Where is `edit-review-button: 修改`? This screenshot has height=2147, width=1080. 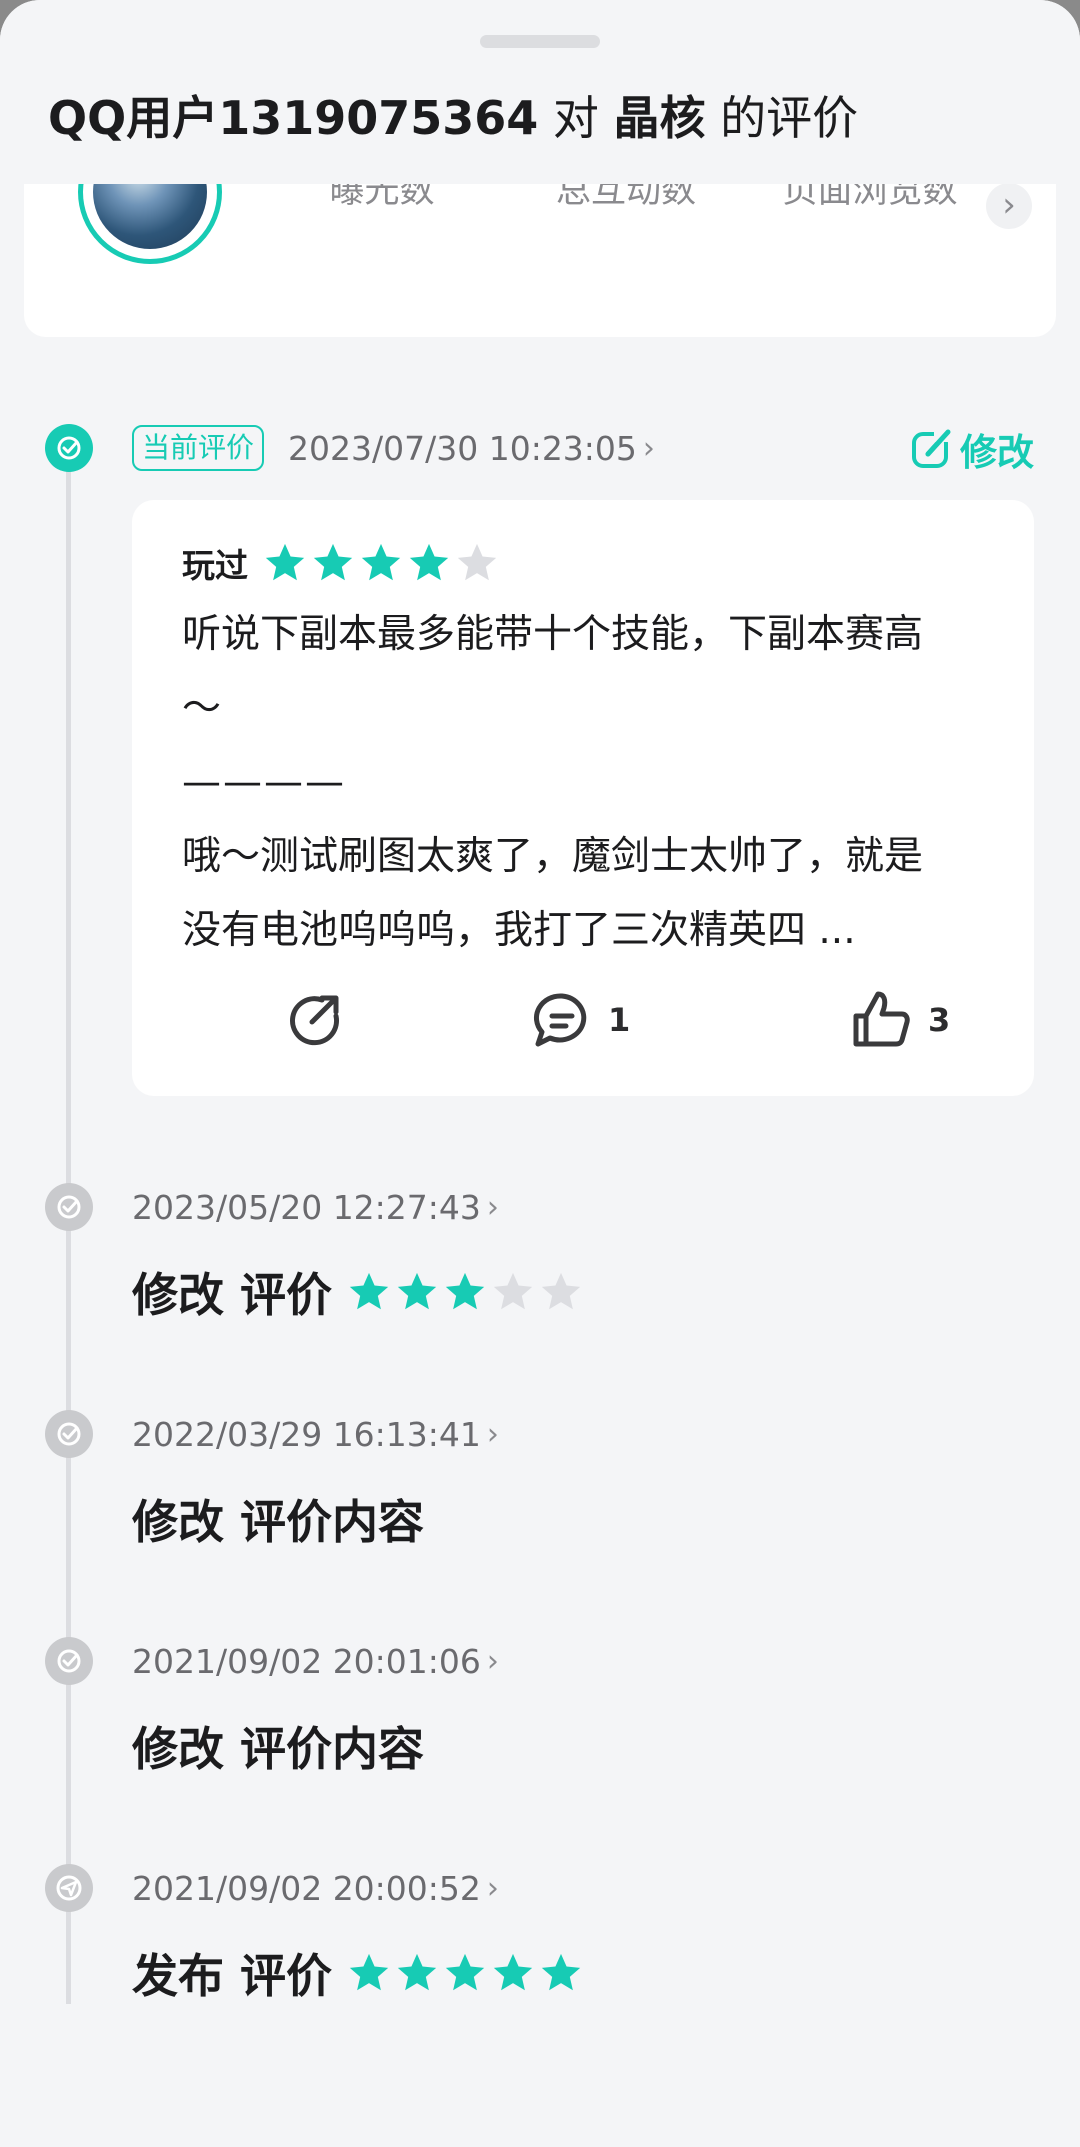 edit-review-button: 修改 is located at coordinates (972, 449).